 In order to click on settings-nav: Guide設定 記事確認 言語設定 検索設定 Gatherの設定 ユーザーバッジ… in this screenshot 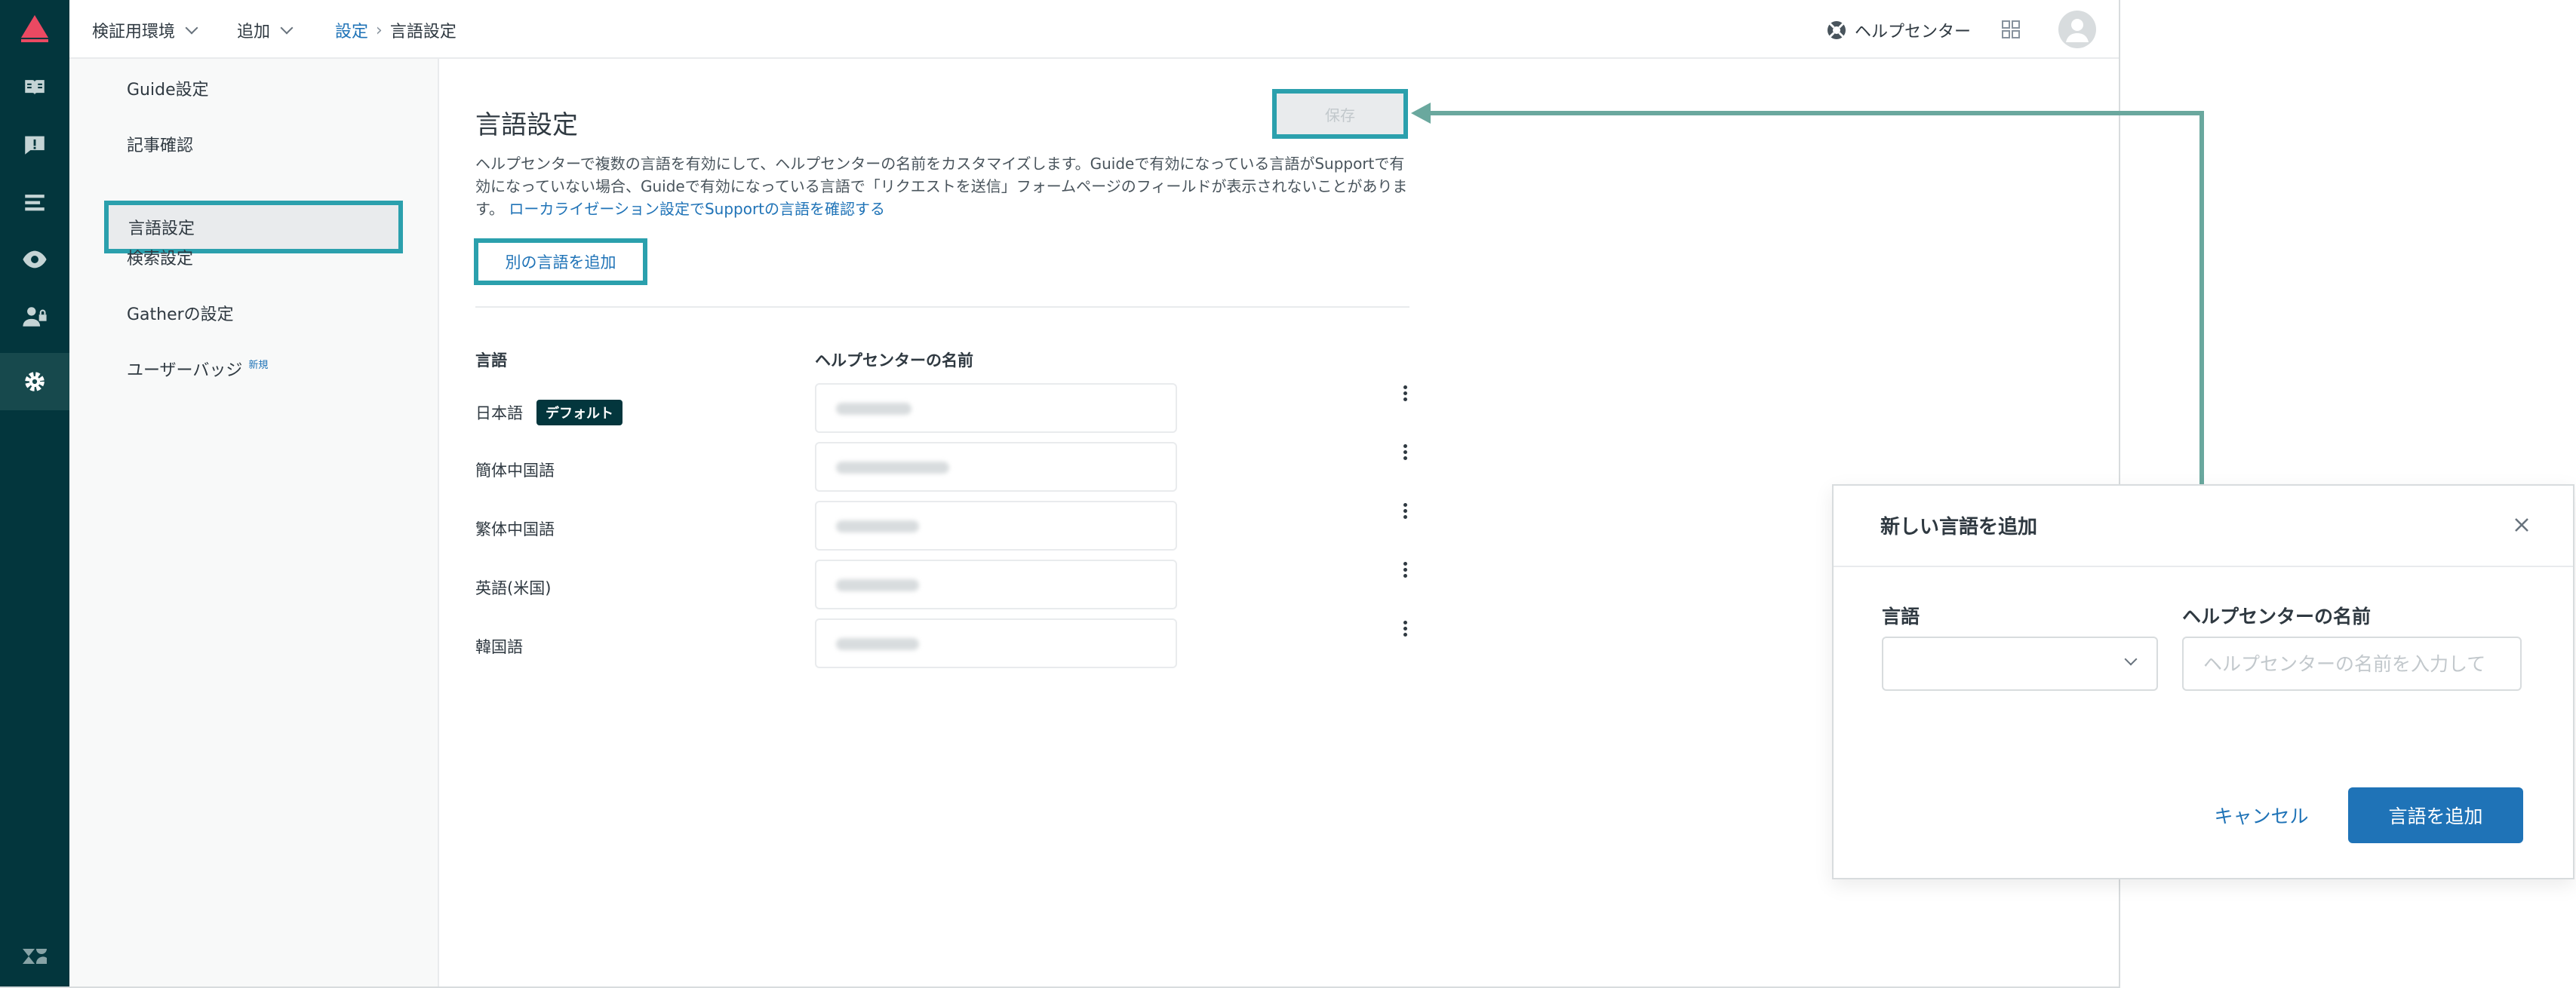, I will do `click(254, 522)`.